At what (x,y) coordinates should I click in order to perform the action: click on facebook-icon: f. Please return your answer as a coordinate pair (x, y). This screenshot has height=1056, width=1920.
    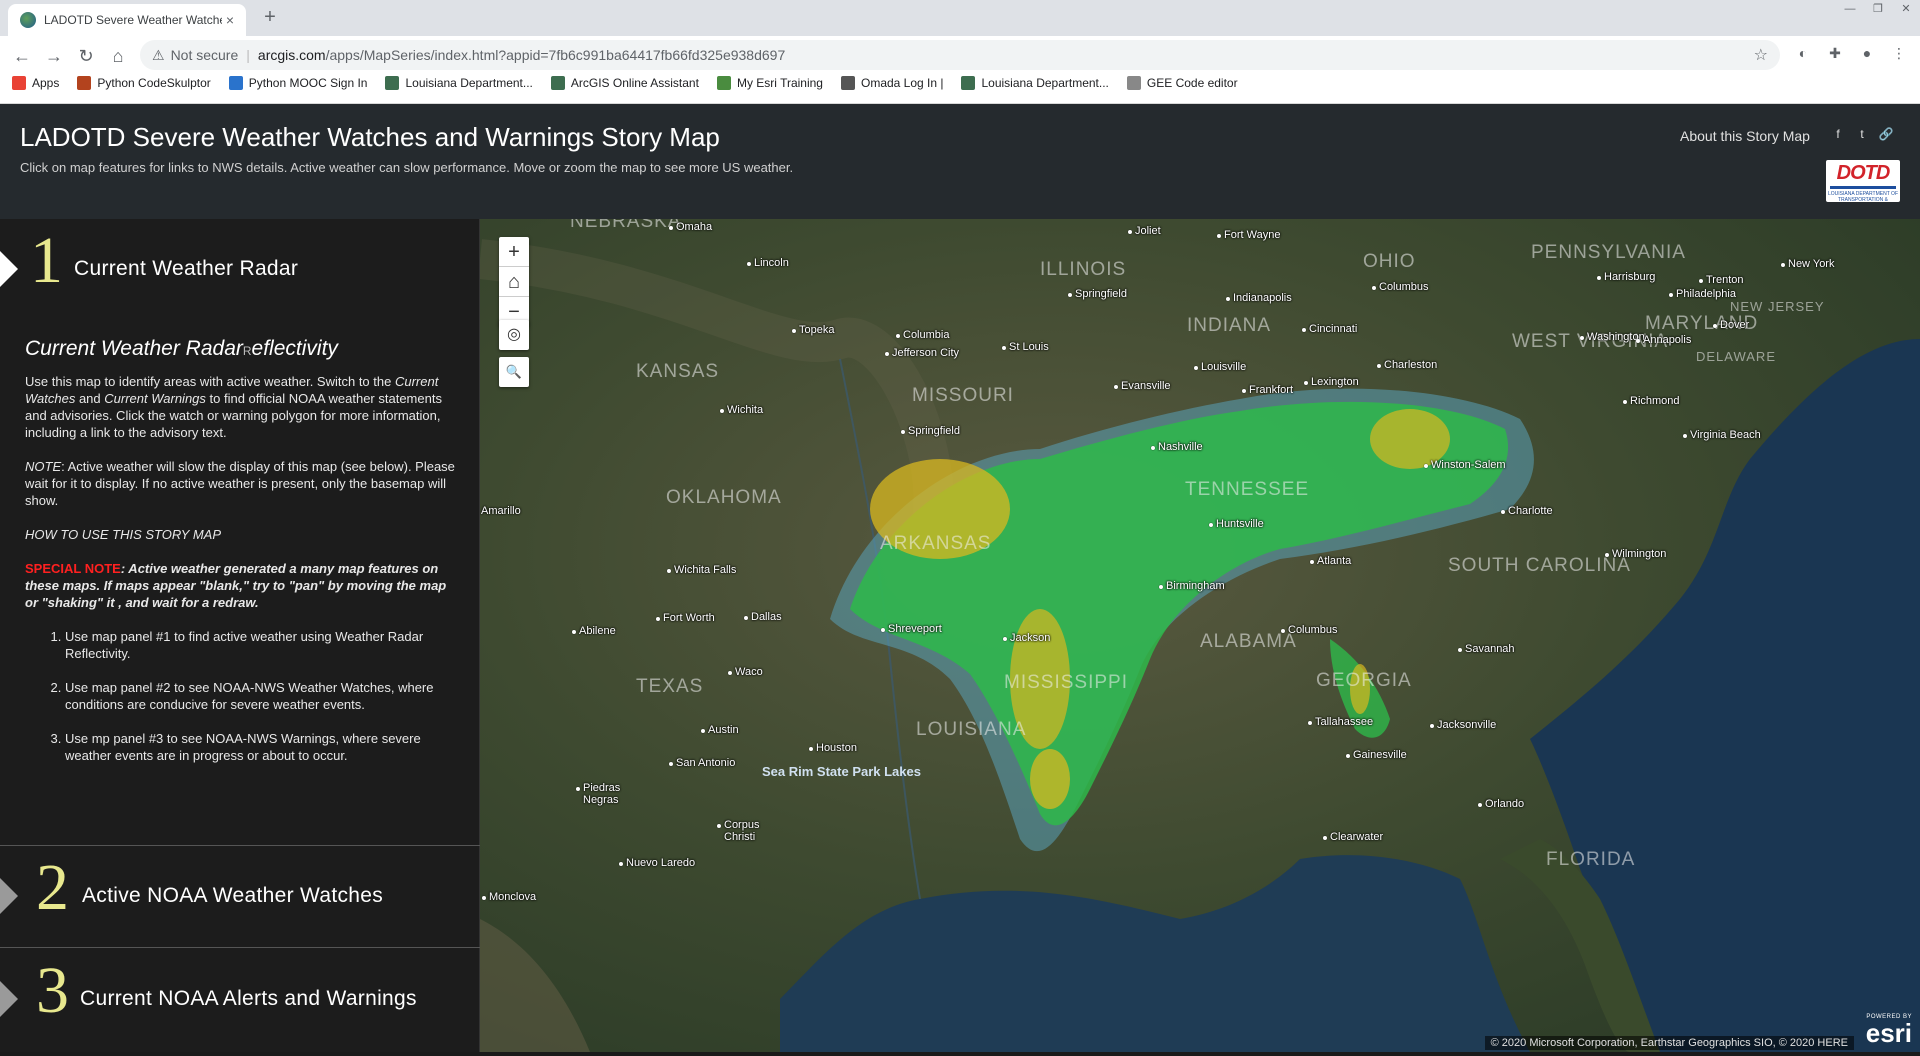
    Looking at the image, I should click on (1838, 134).